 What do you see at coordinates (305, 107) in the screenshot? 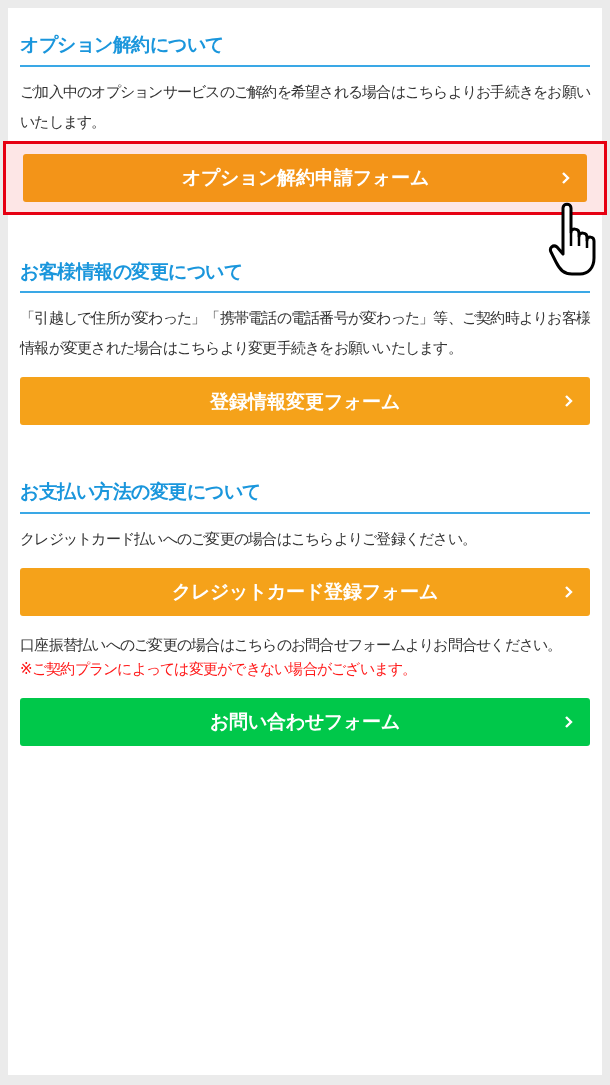
I see `description-text: ご加入中のオプションサービスのご解約を希望される場合はこちらよりお手続きをお願いいたします。` at bounding box center [305, 107].